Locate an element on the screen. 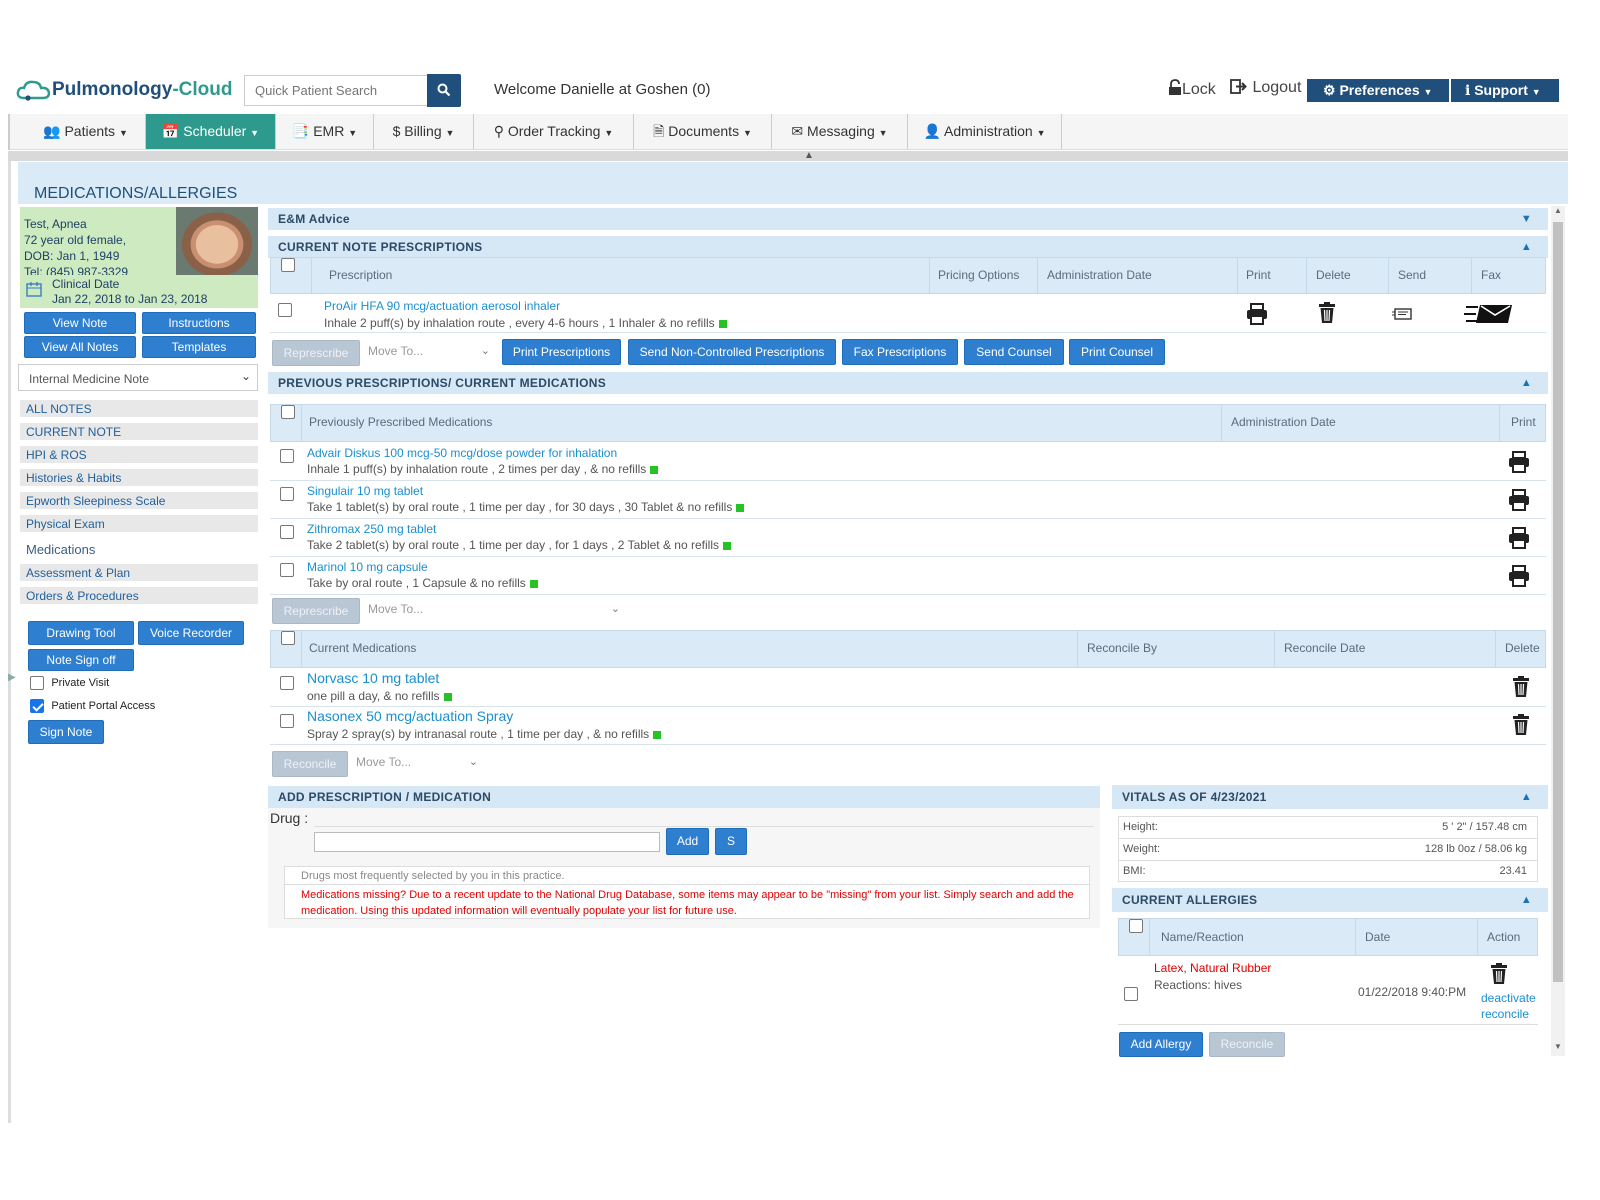 Image resolution: width=1600 pixels, height=1200 pixels. sidebar-item-epworth: Epworth Sleepiness Scale is located at coordinates (139, 501).